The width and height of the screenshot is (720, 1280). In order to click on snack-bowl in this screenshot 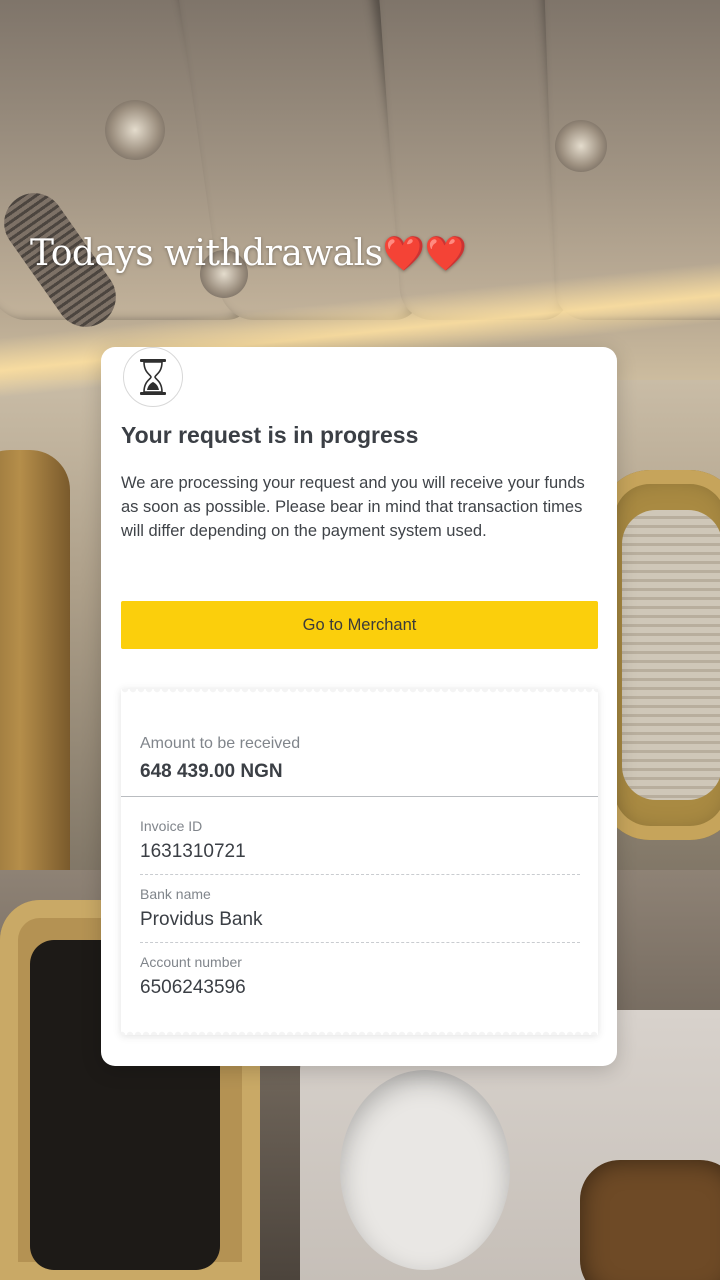, I will do `click(650, 1220)`.